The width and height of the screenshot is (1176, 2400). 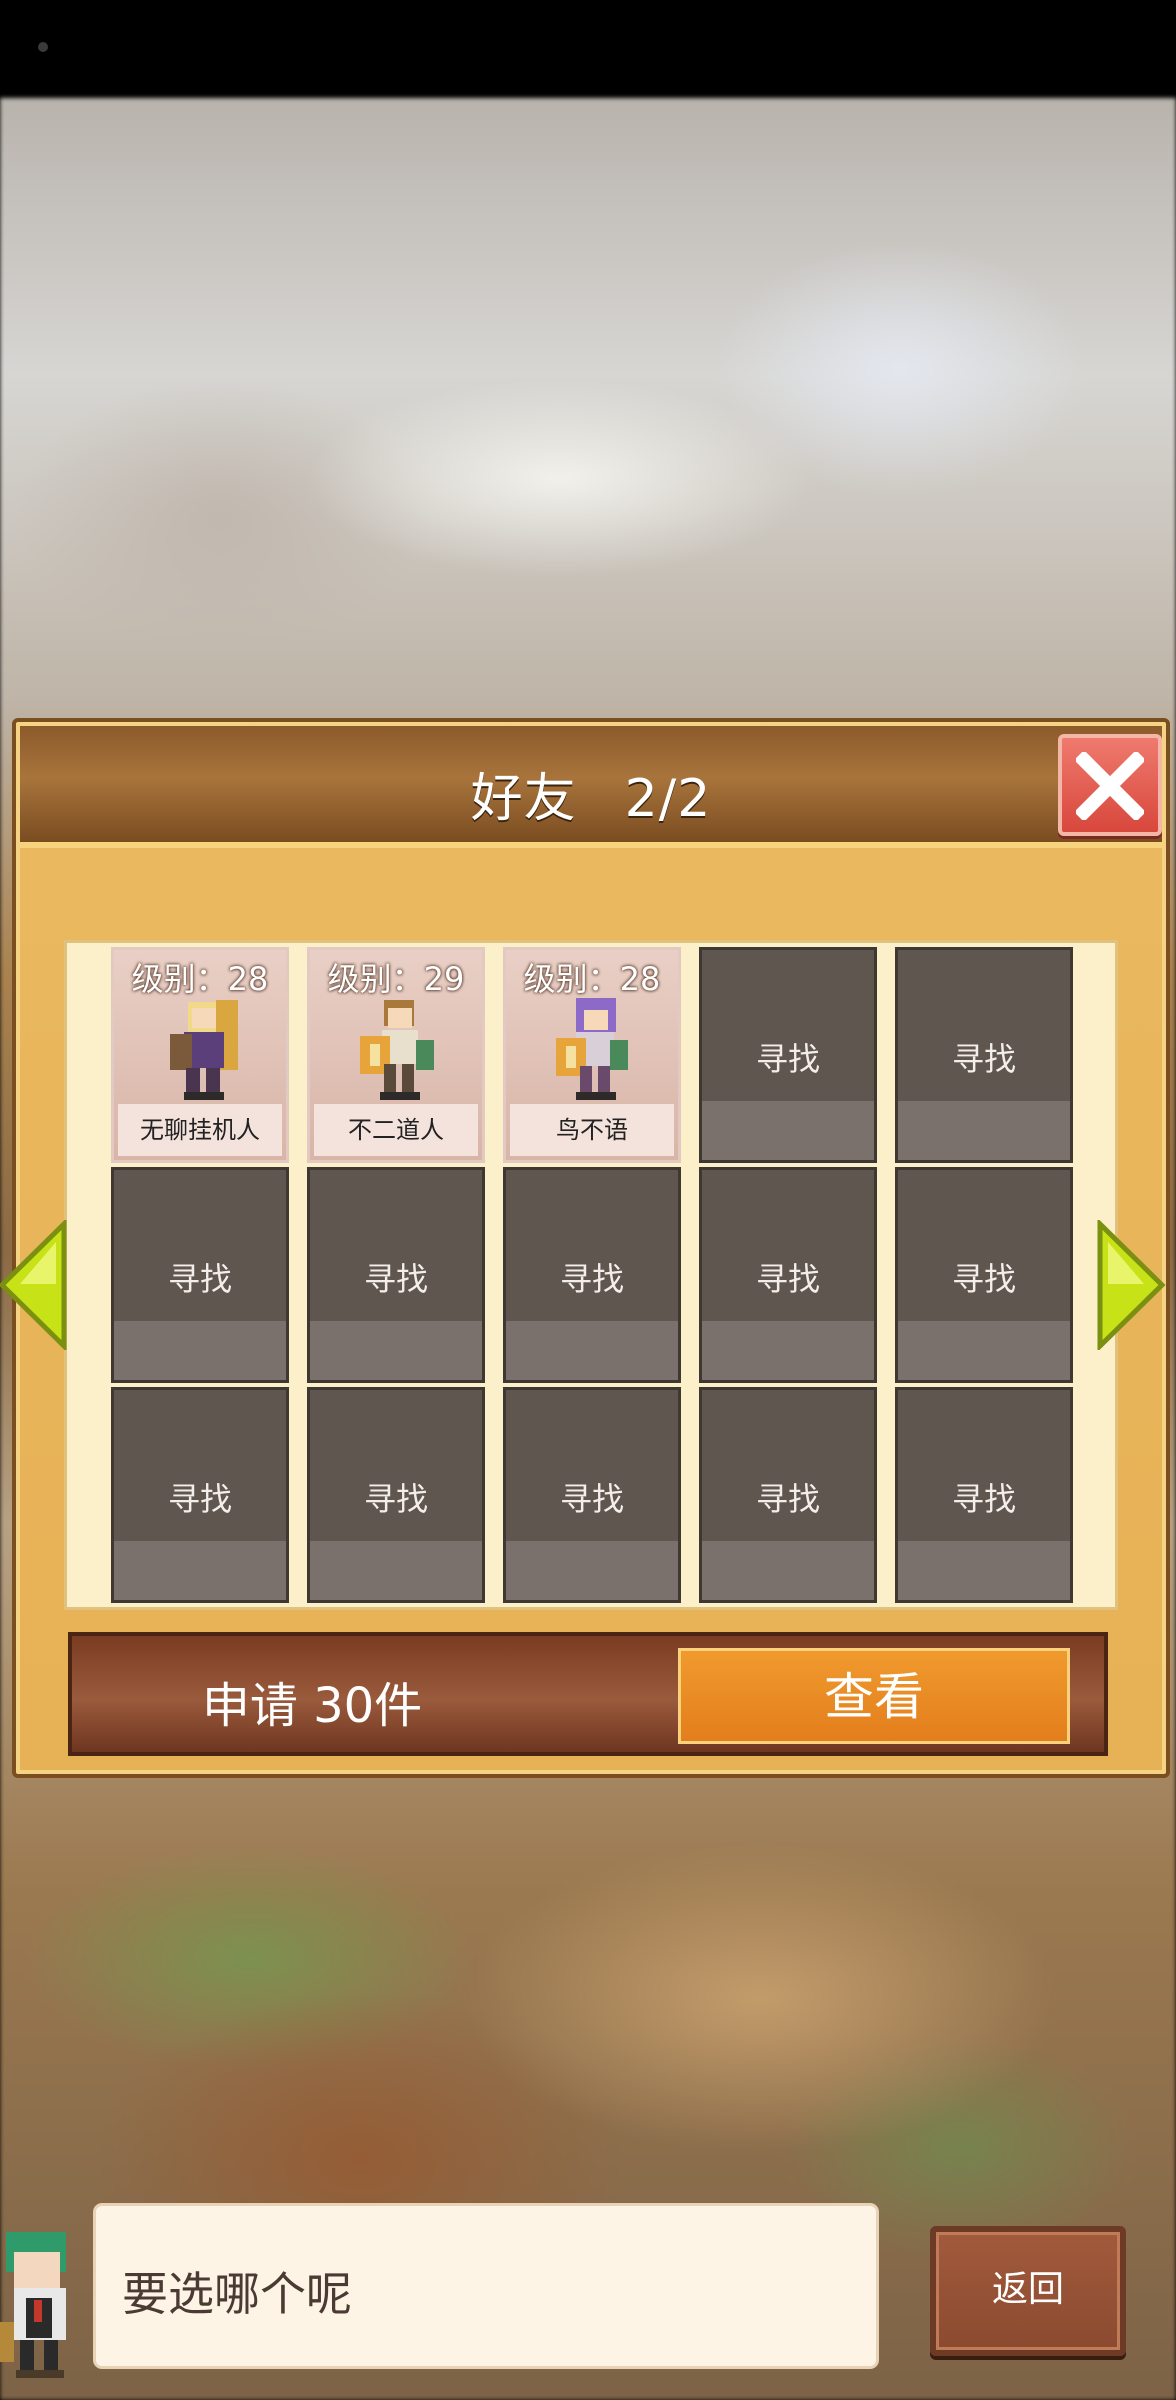 I want to click on status-bar, so click(x=588, y=49).